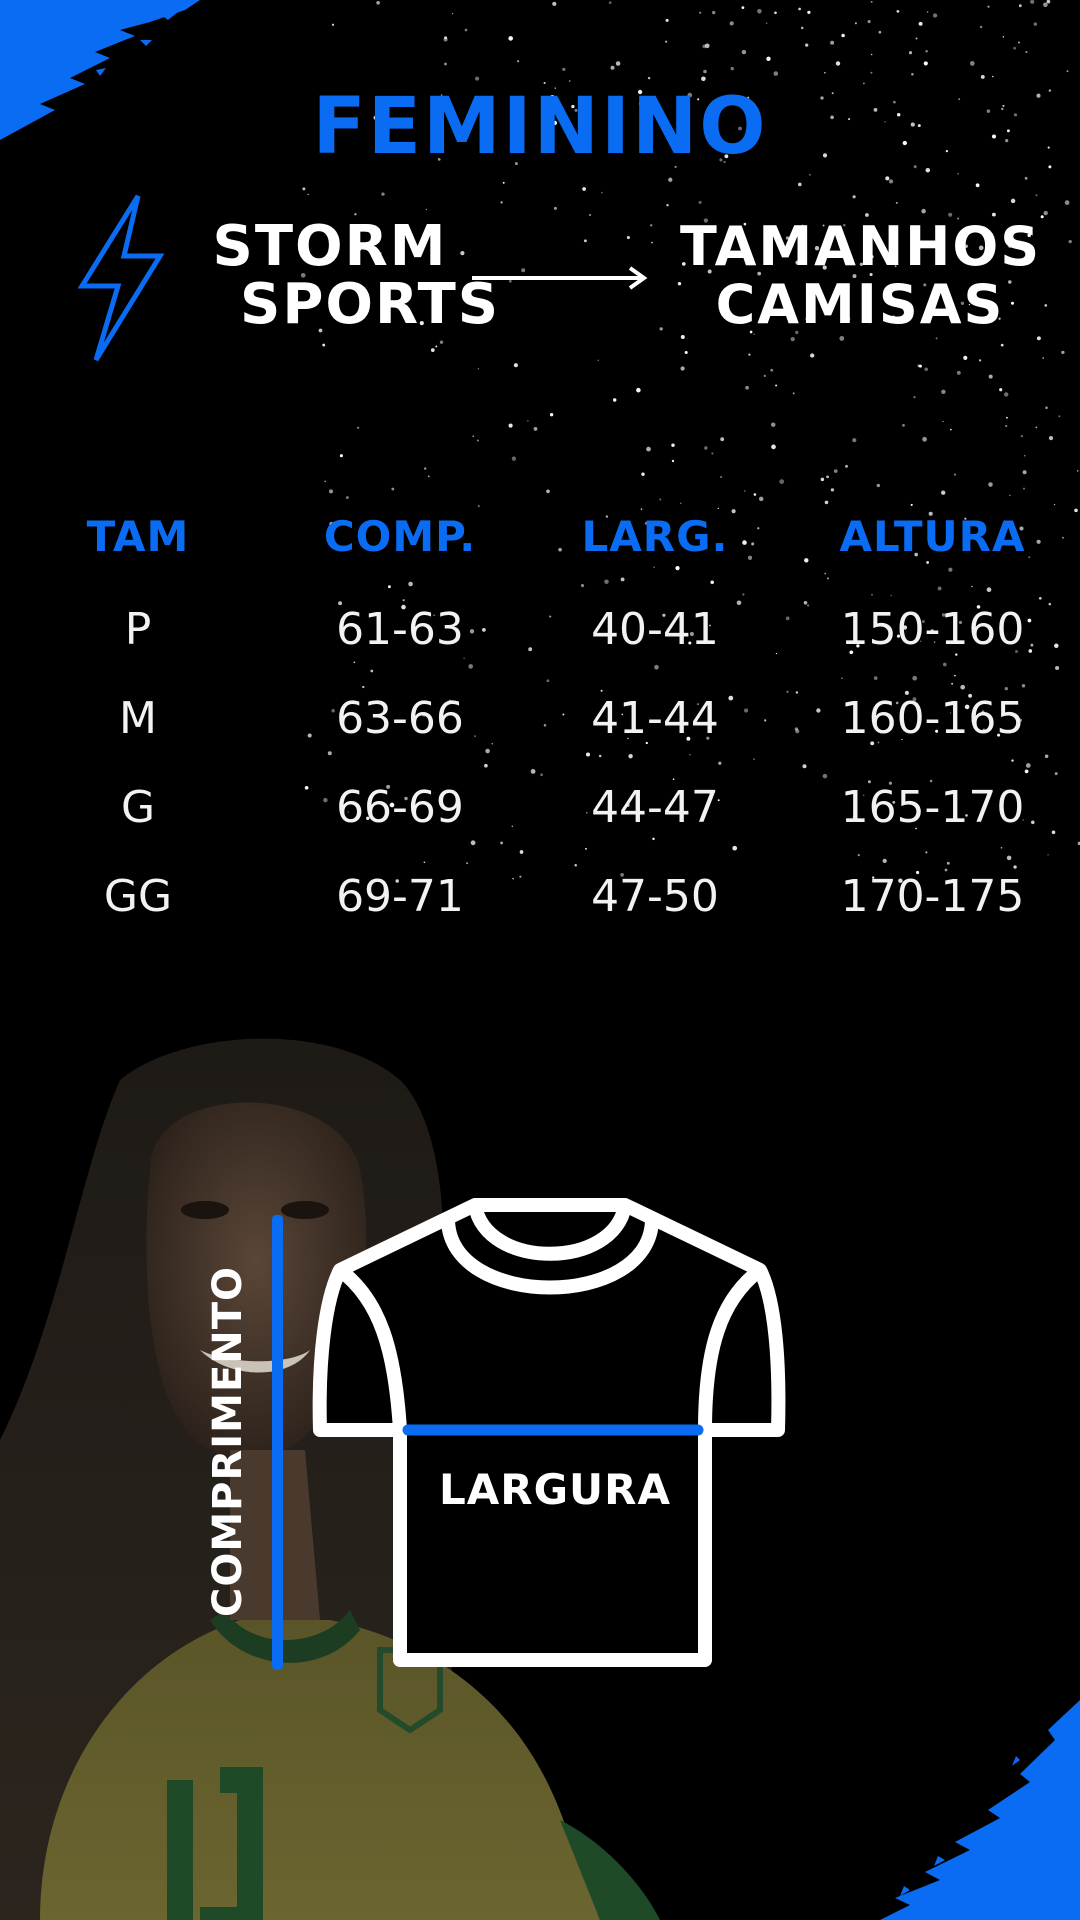 Image resolution: width=1080 pixels, height=1920 pixels. I want to click on table-row: M 63-66 41-44 160-165, so click(540, 737).